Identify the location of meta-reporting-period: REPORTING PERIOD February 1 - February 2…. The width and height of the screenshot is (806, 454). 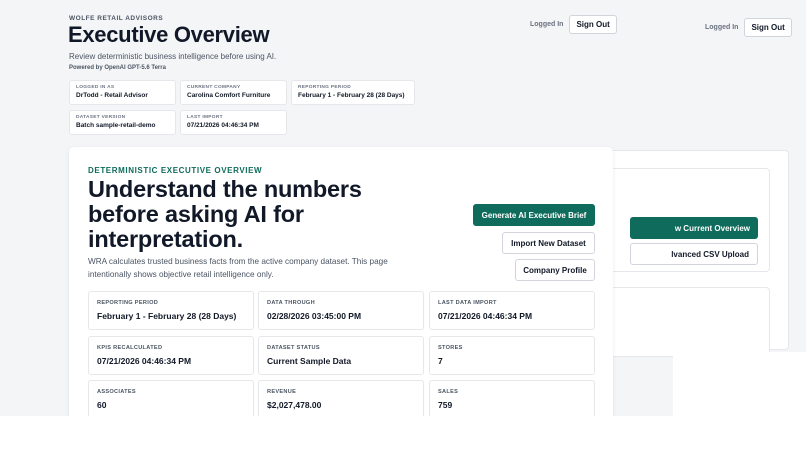
(353, 92).